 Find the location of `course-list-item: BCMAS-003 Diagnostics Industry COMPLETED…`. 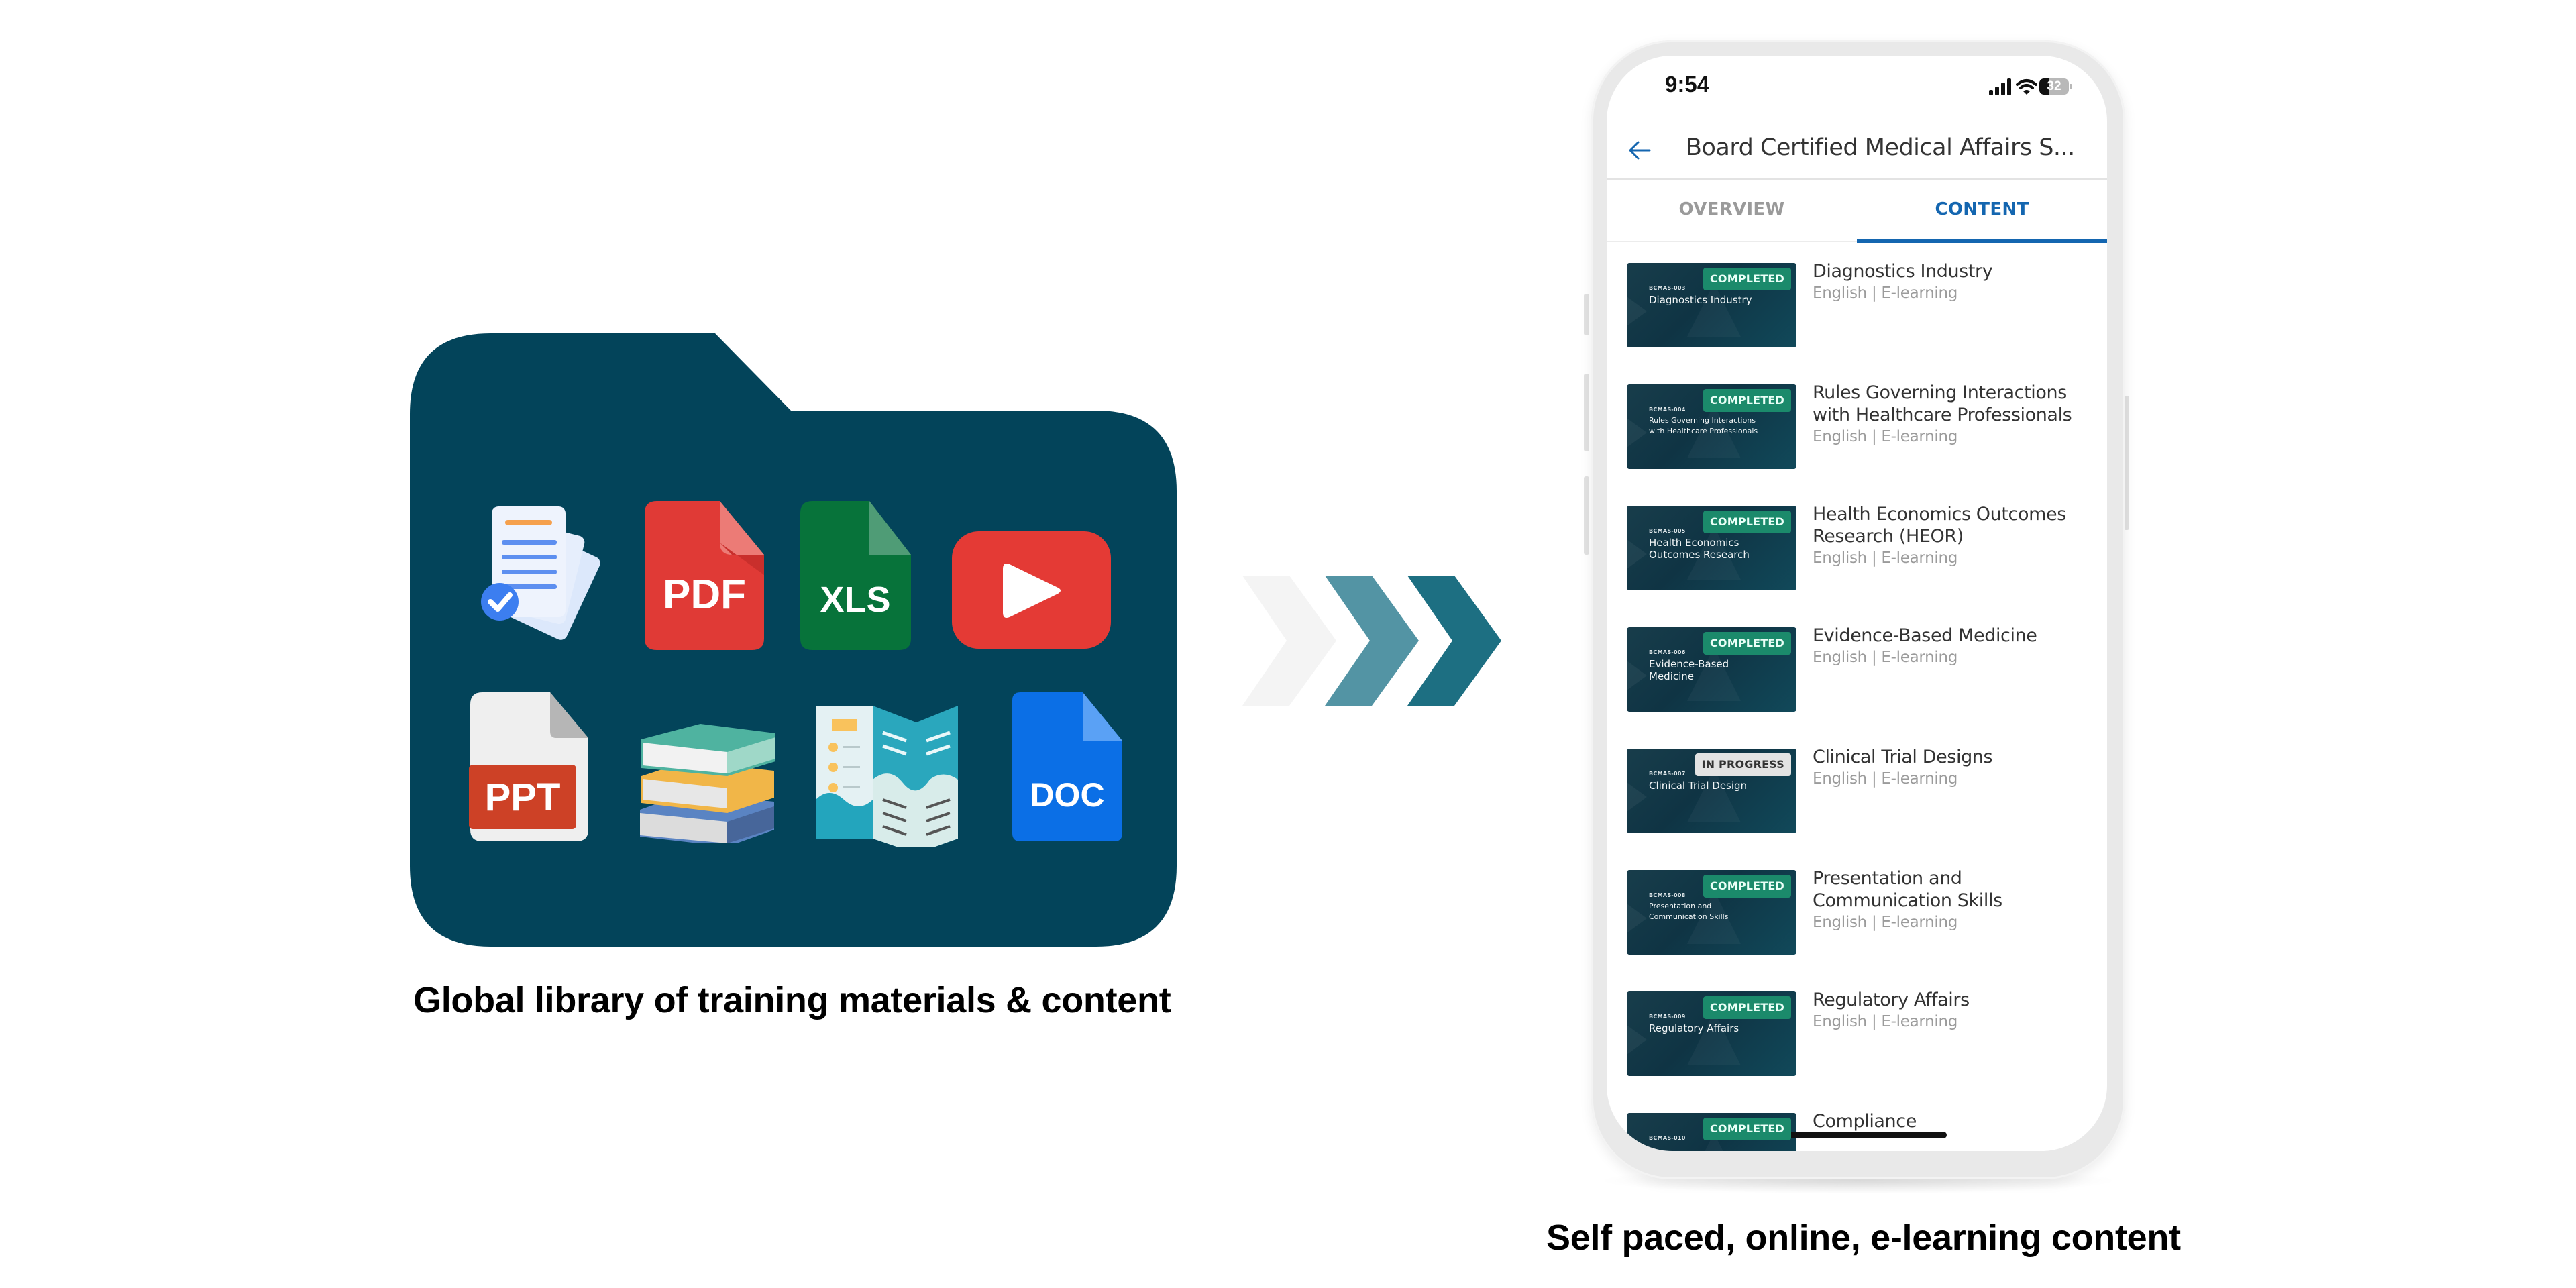

course-list-item: BCMAS-003 Diagnostics Industry COMPLETED… is located at coordinates (1857, 318).